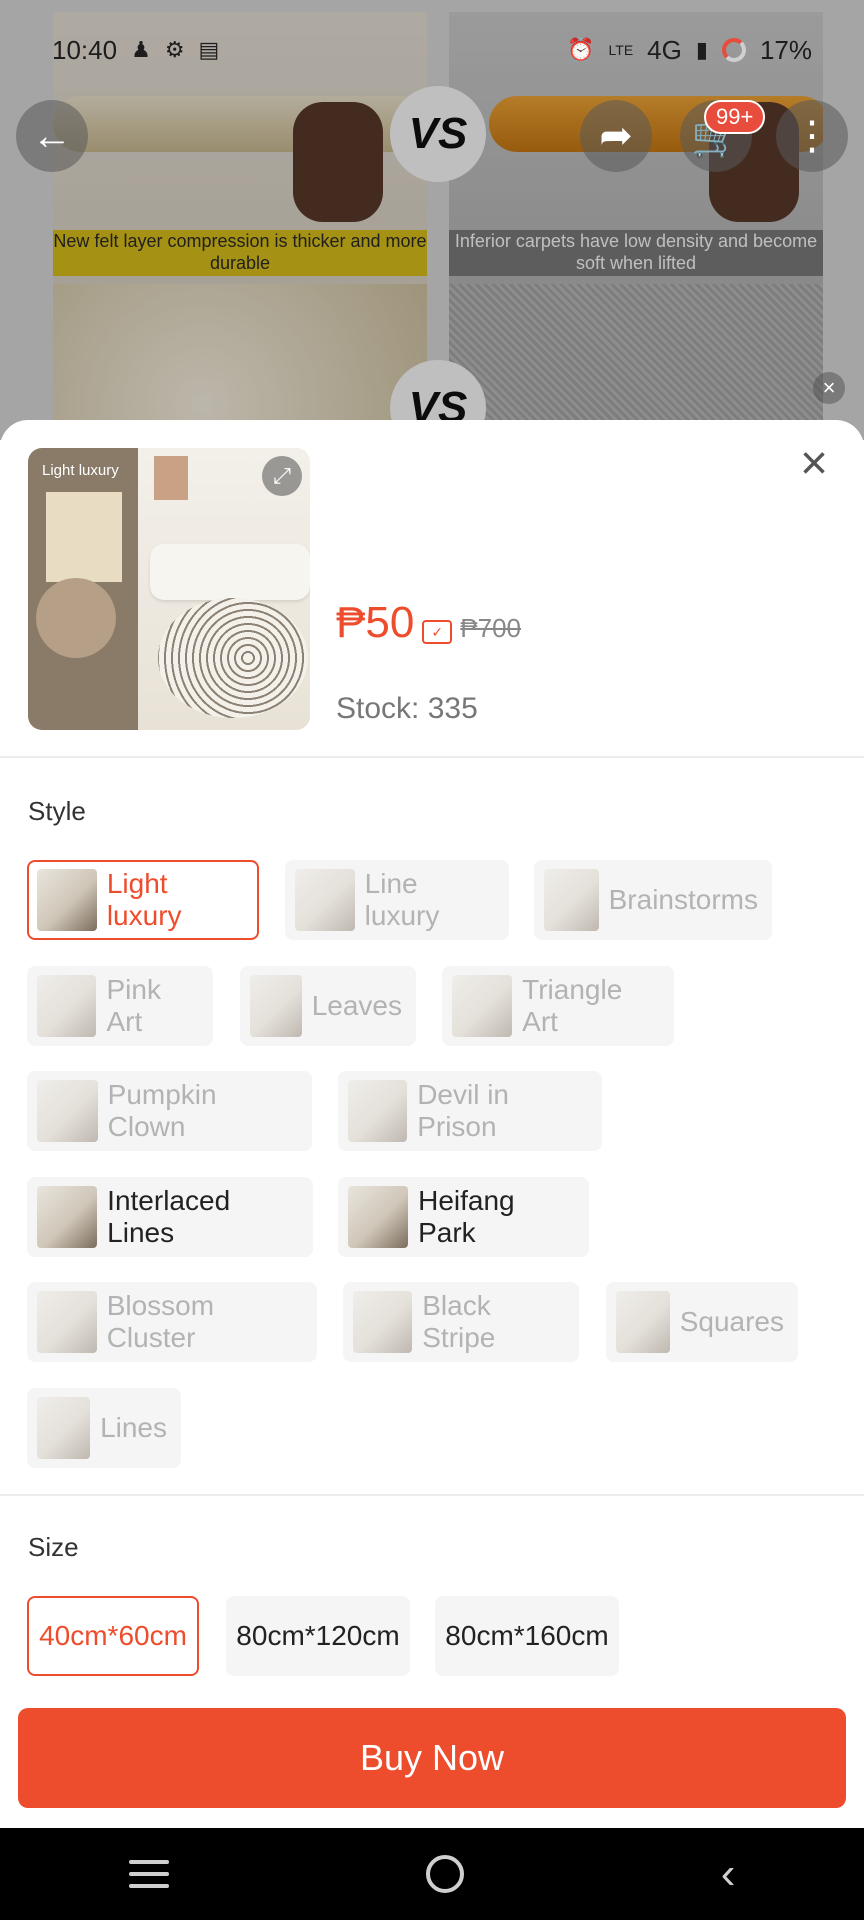 This screenshot has width=864, height=1920. Describe the element at coordinates (733, 50) in the screenshot. I see `battery-ring-icon` at that location.